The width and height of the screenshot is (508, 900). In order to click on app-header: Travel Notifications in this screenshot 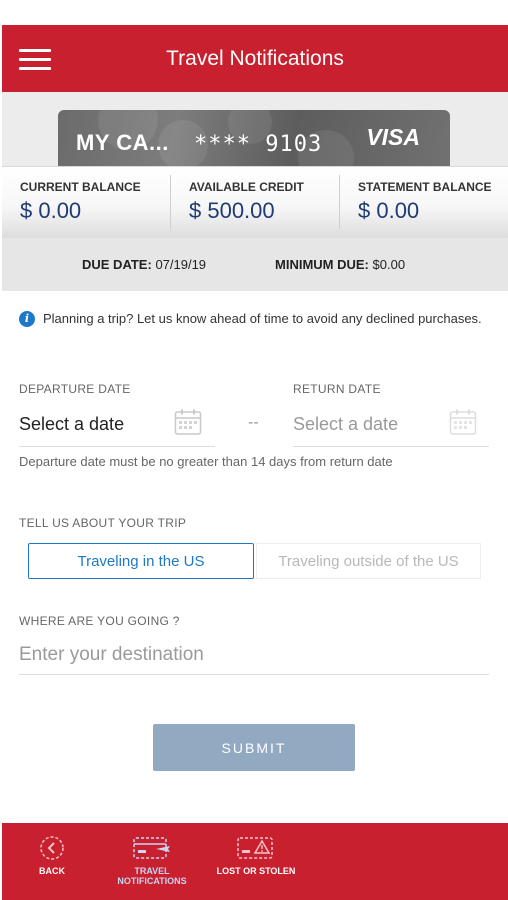, I will do `click(255, 58)`.